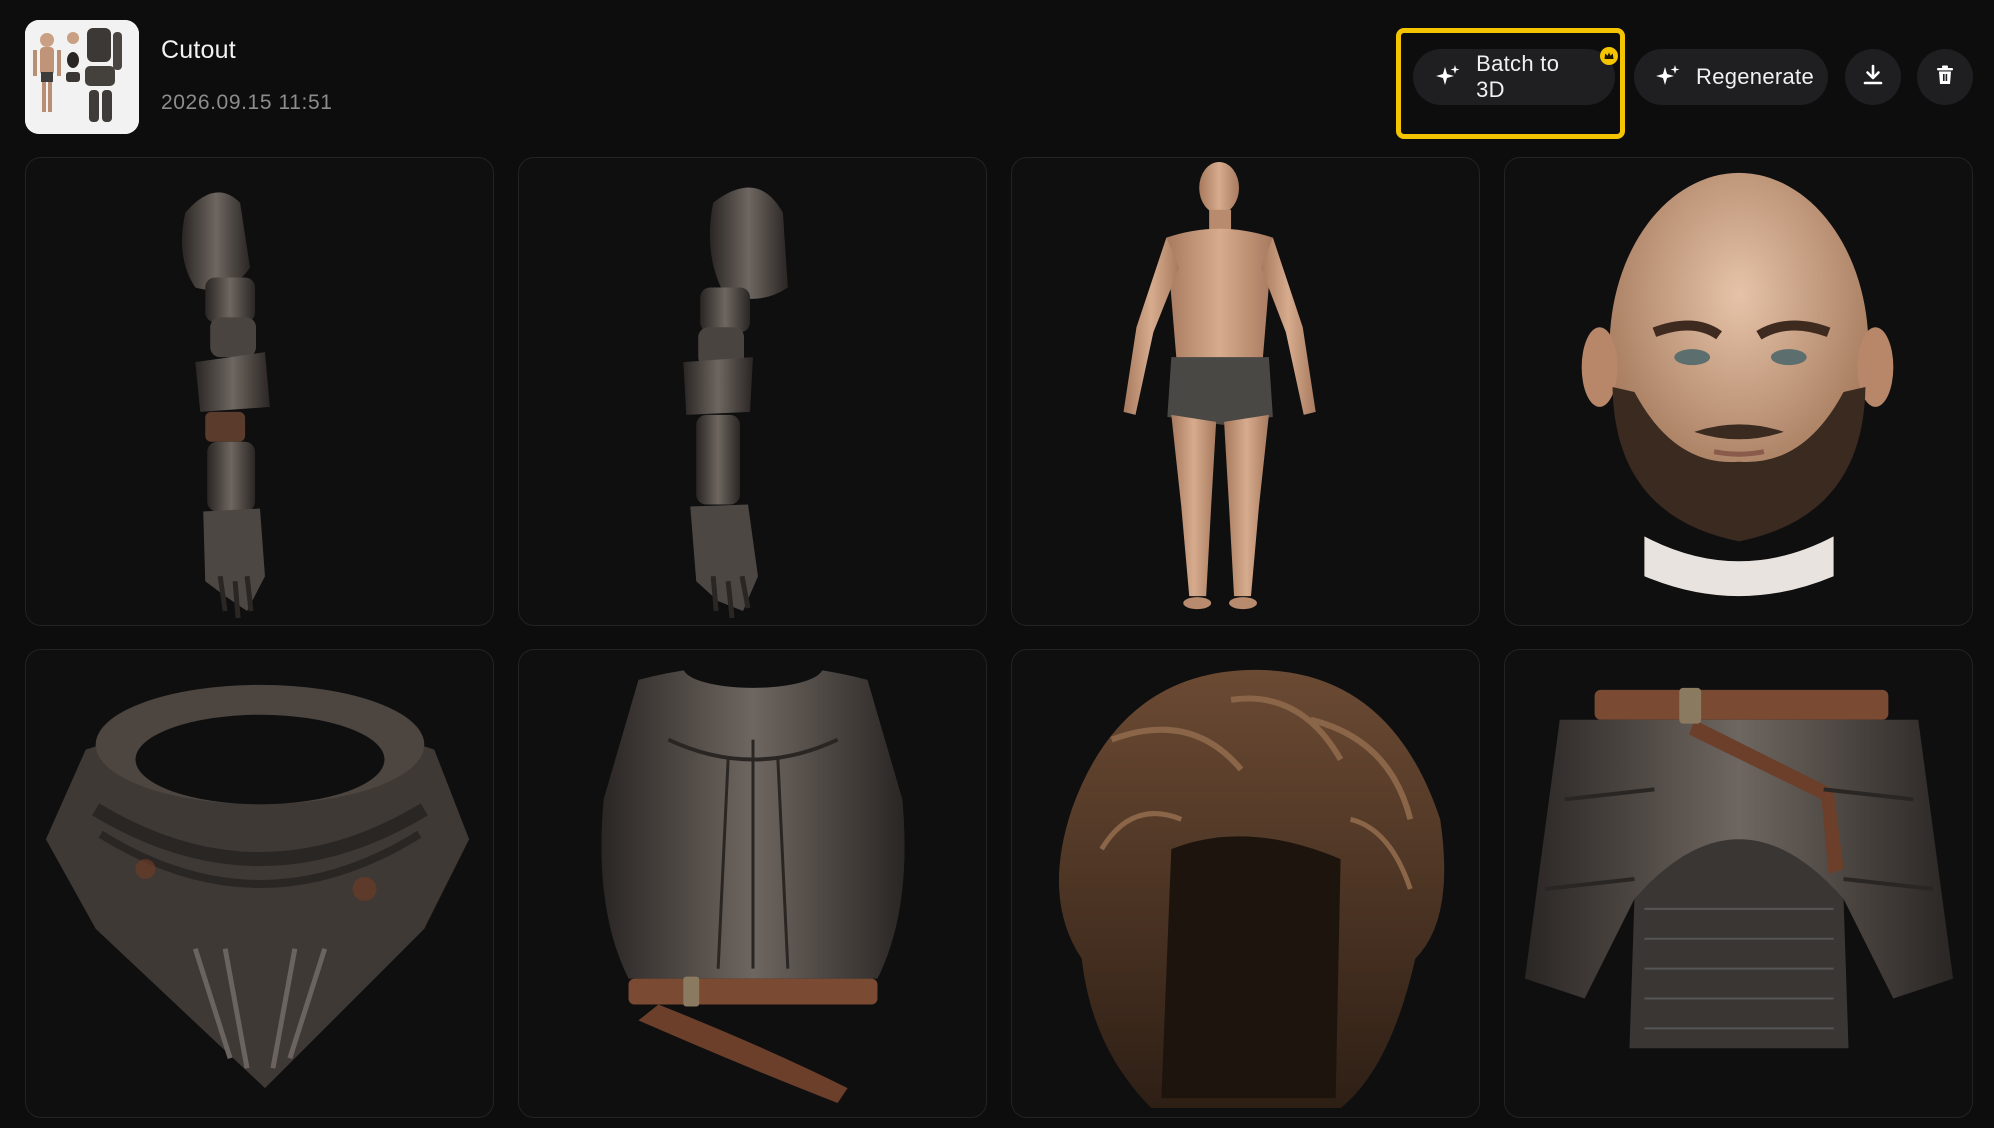 This screenshot has height=1128, width=1994. I want to click on thumbnail-art, so click(82, 77).